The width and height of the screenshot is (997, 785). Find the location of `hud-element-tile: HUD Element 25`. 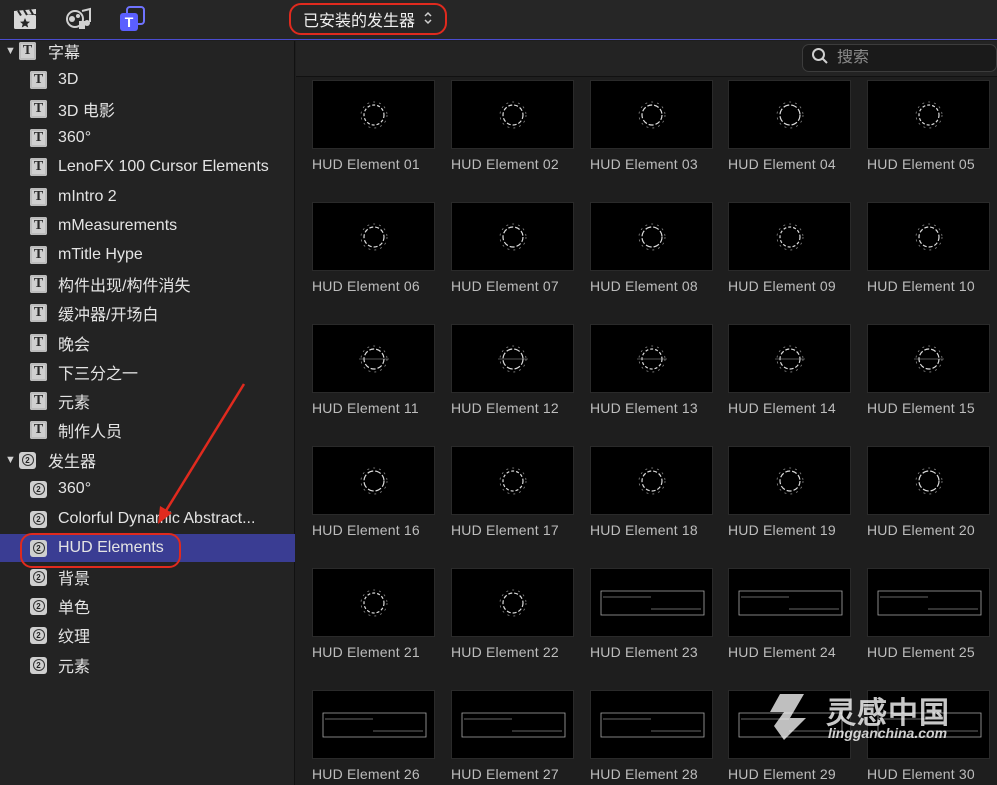

hud-element-tile: HUD Element 25 is located at coordinates (928, 614).